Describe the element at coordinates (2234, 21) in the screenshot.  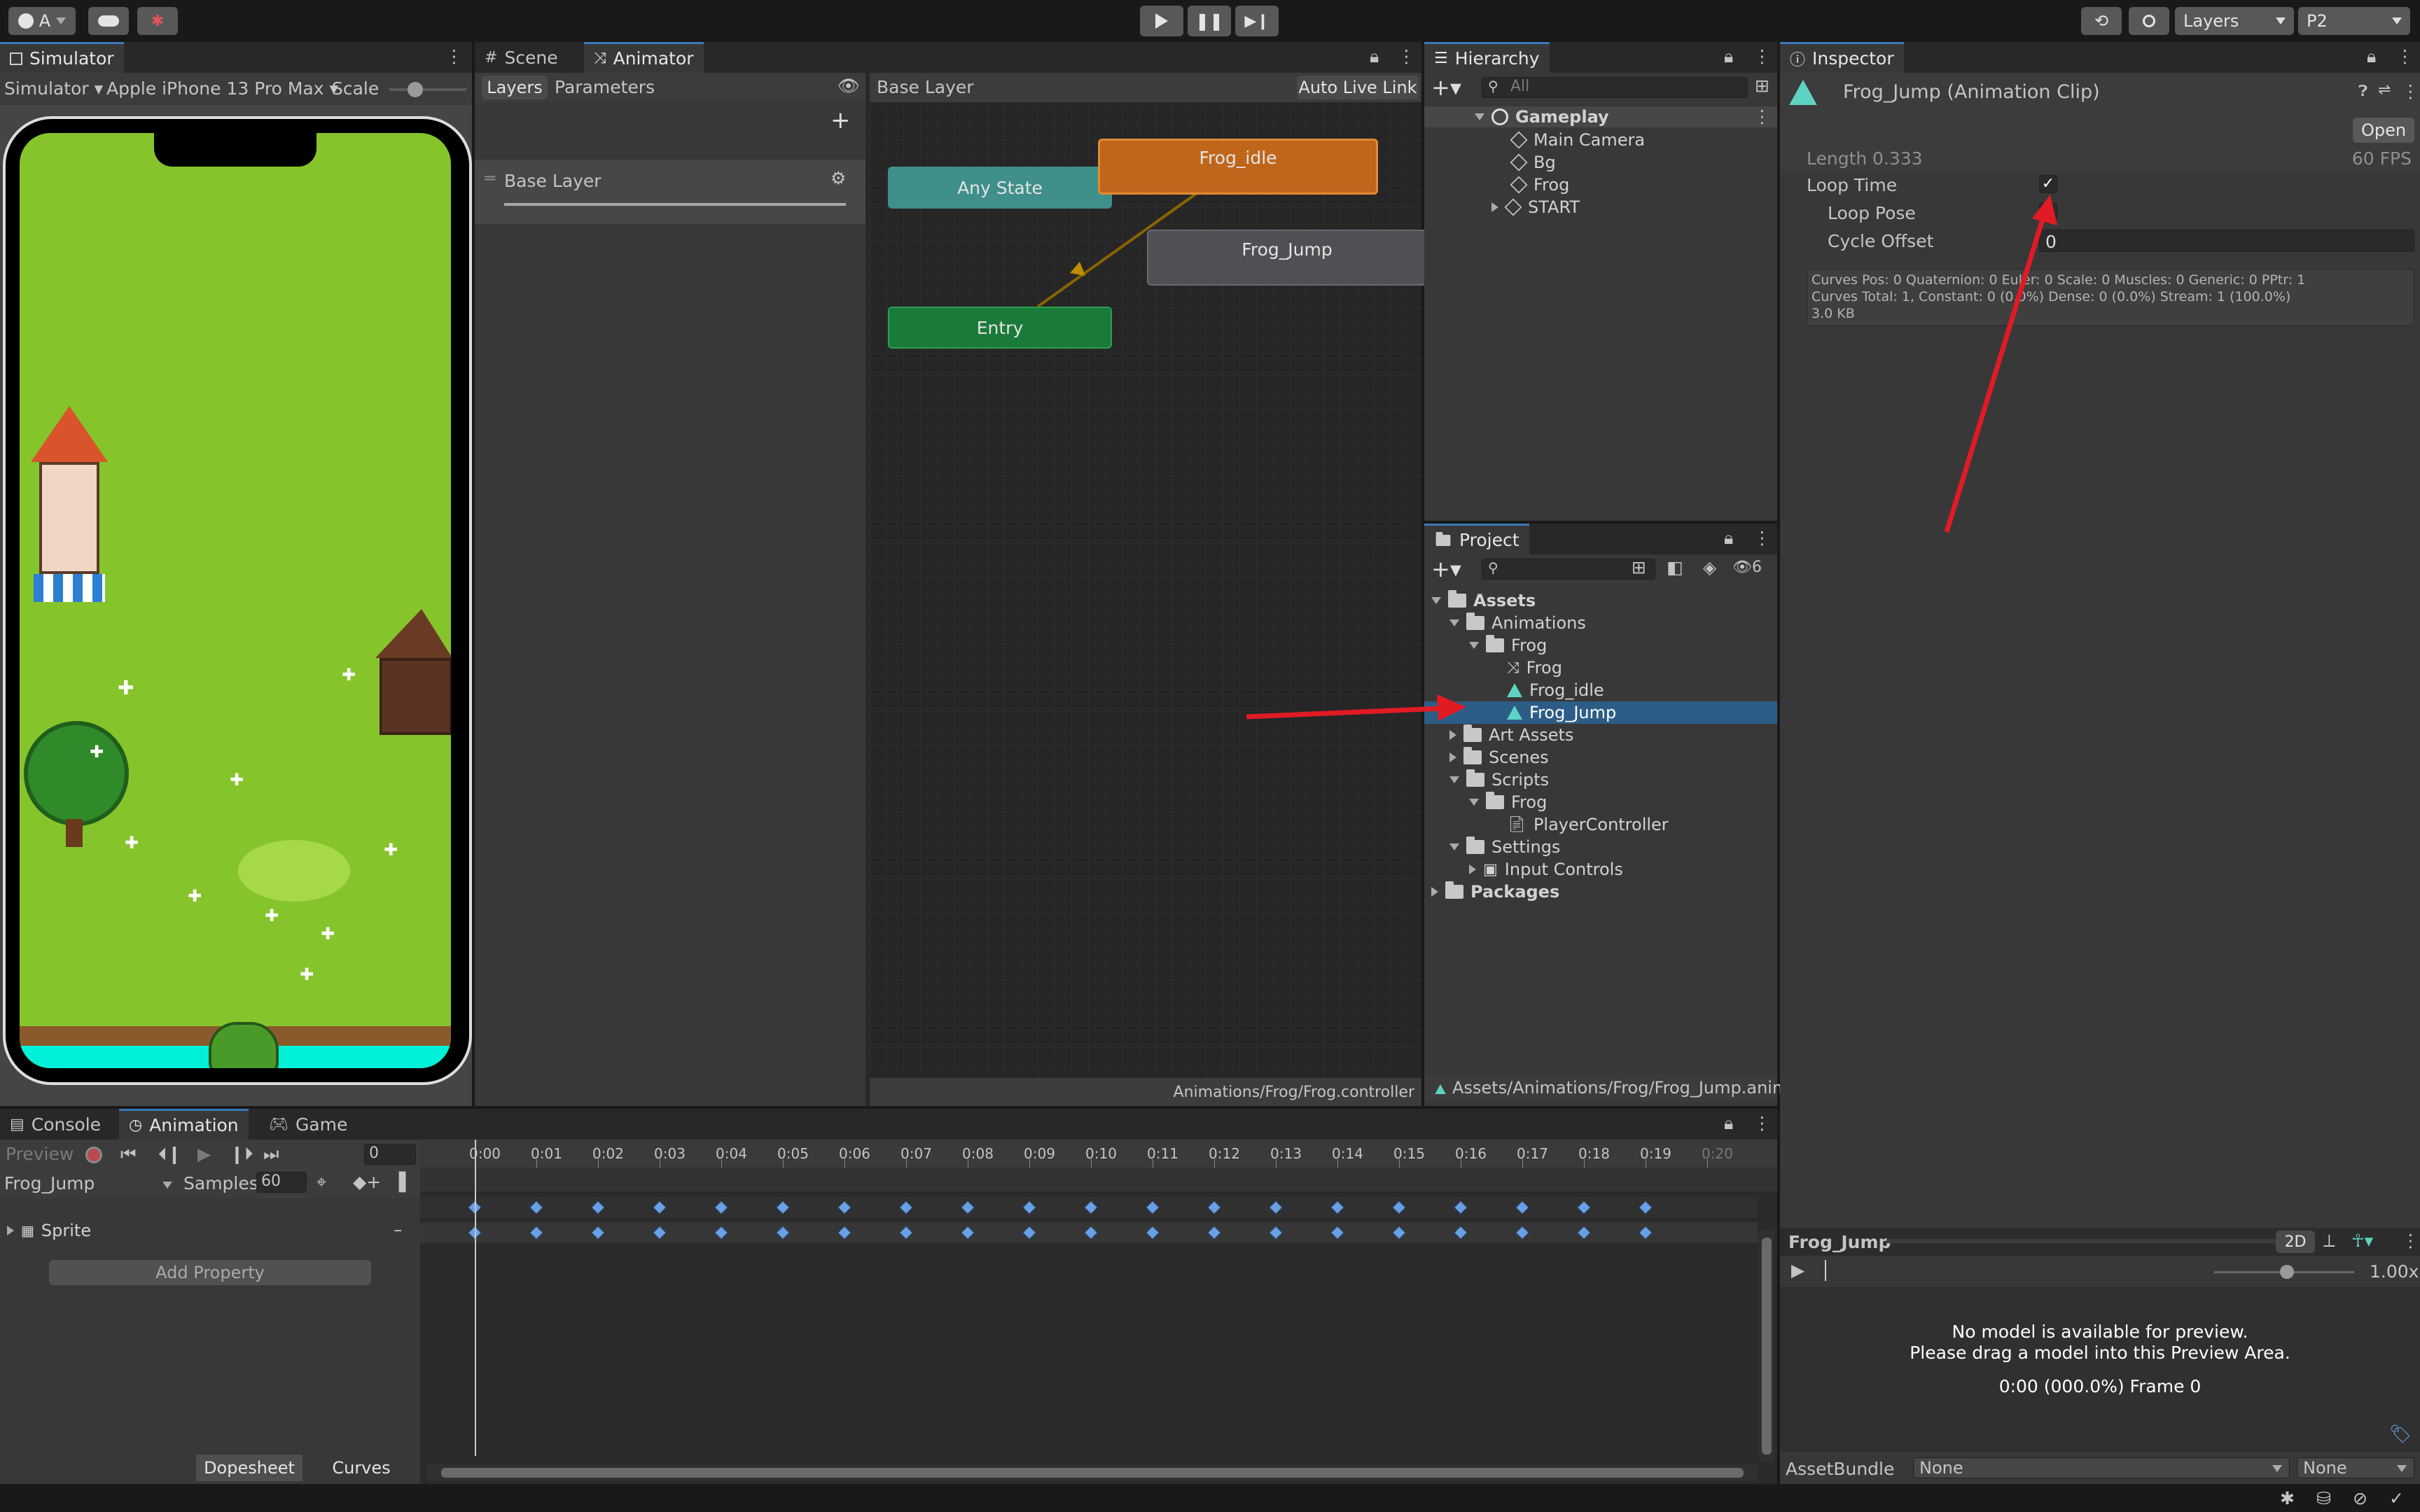
I see `layers-dropdown: Layers` at that location.